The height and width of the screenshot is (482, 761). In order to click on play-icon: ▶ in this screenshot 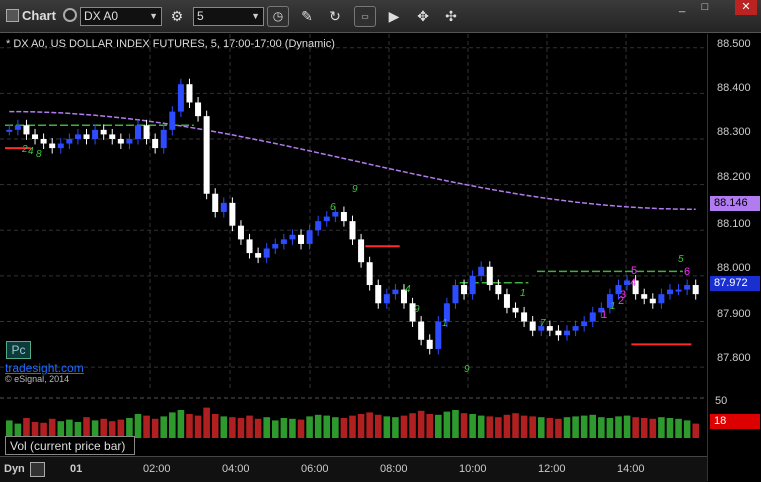, I will do `click(394, 16)`.